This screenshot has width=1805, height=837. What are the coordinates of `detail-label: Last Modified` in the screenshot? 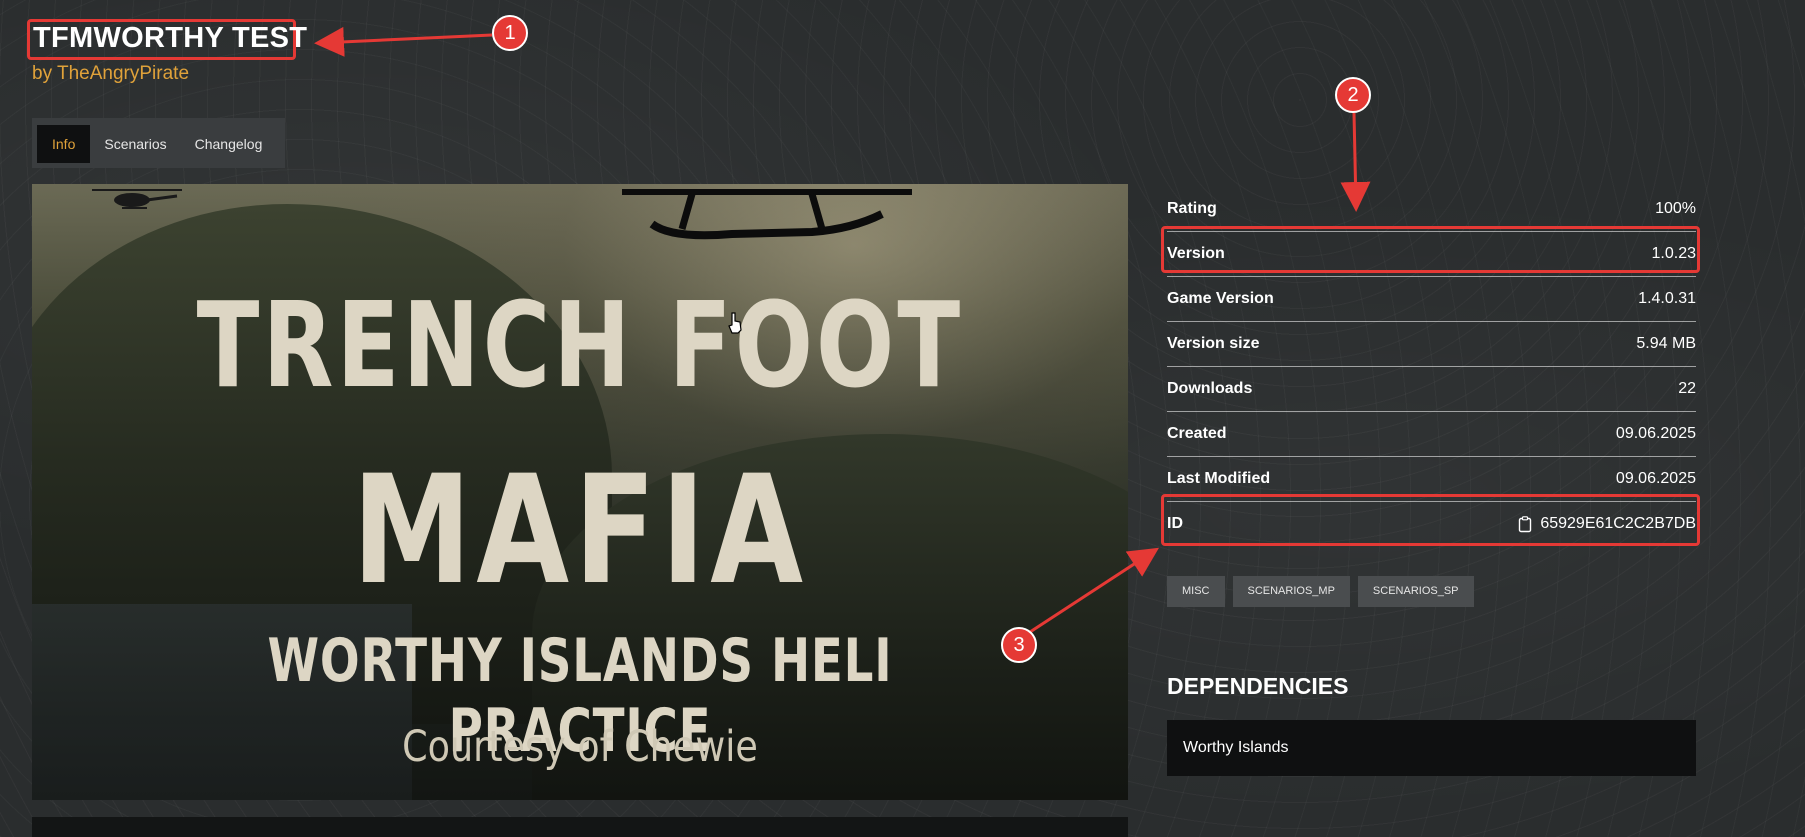 It's located at (1219, 478).